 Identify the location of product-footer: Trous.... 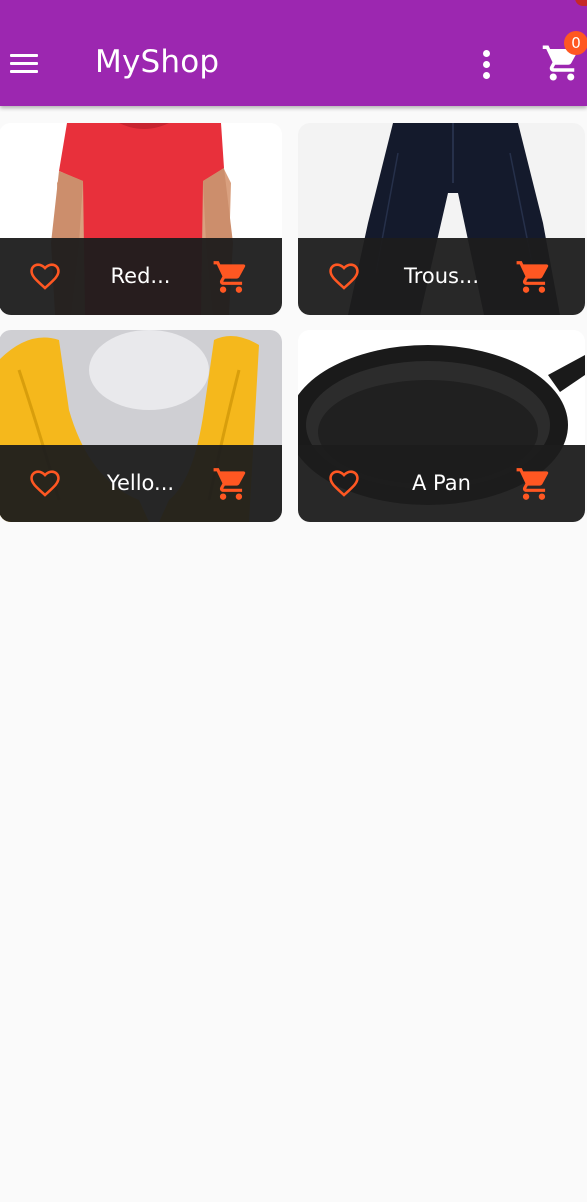
(441, 276).